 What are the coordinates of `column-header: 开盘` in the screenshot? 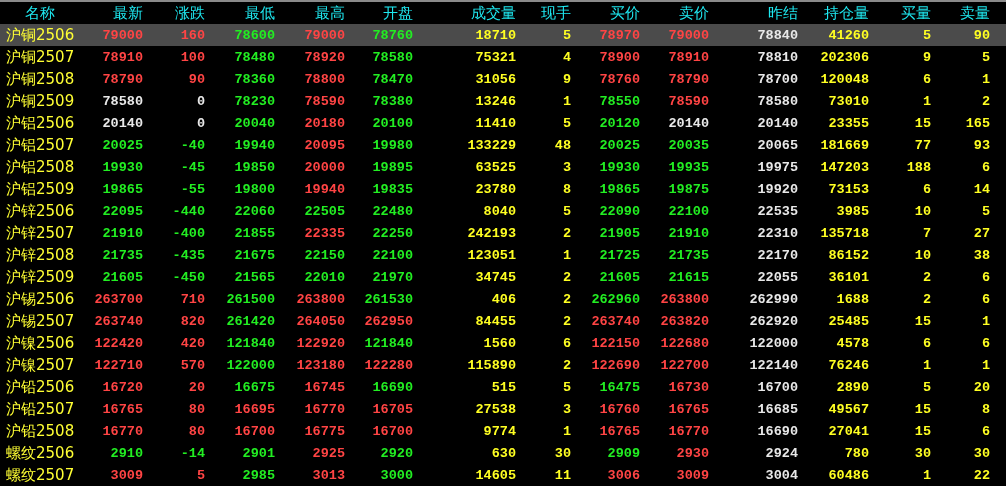 It's located at (398, 13).